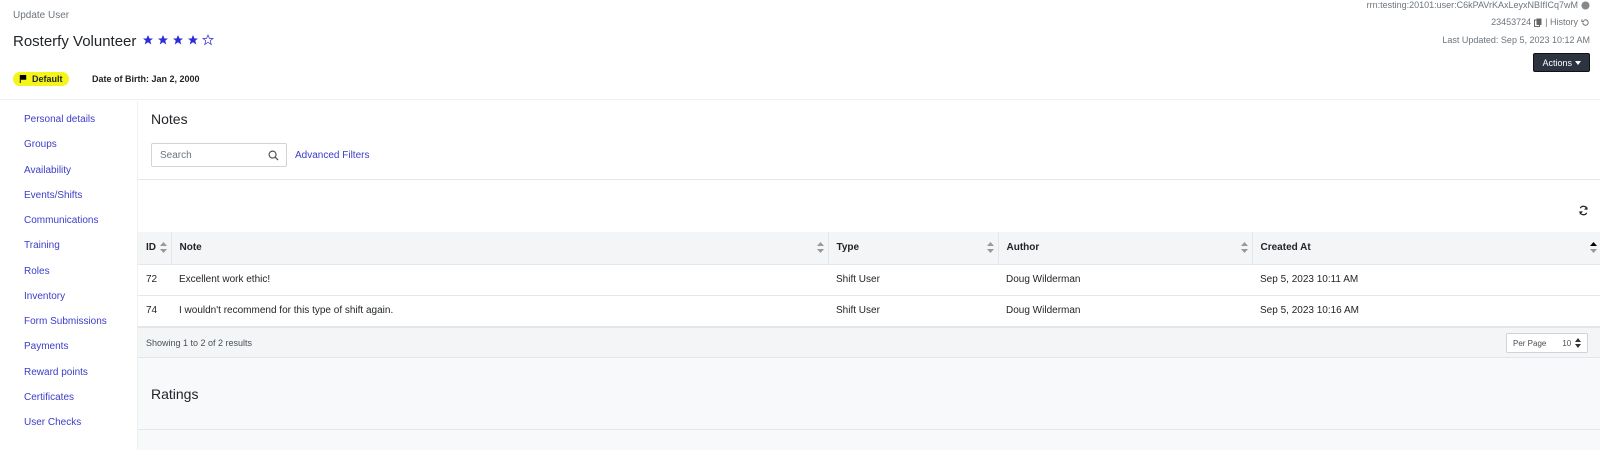 The height and width of the screenshot is (450, 1600). Describe the element at coordinates (59, 119) in the screenshot. I see `sidebar-item-personal-details: Personal details` at that location.